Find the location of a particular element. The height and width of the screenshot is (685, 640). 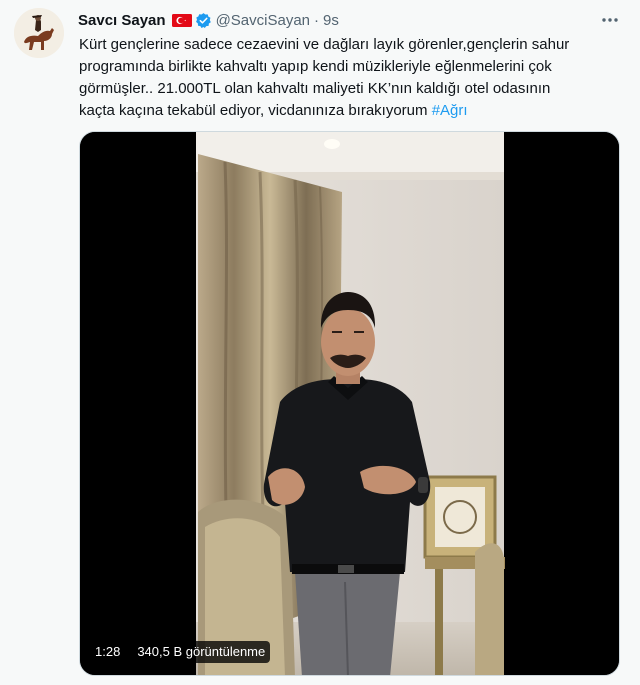

horse-rider-avatar-image is located at coordinates (39, 33).